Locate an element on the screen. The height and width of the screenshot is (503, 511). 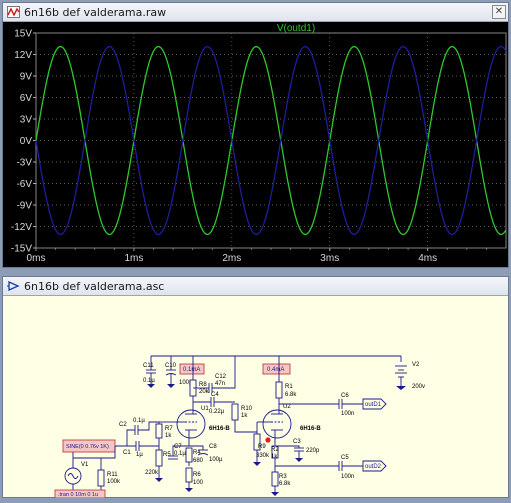
capacitor-c6 is located at coordinates (340, 404).